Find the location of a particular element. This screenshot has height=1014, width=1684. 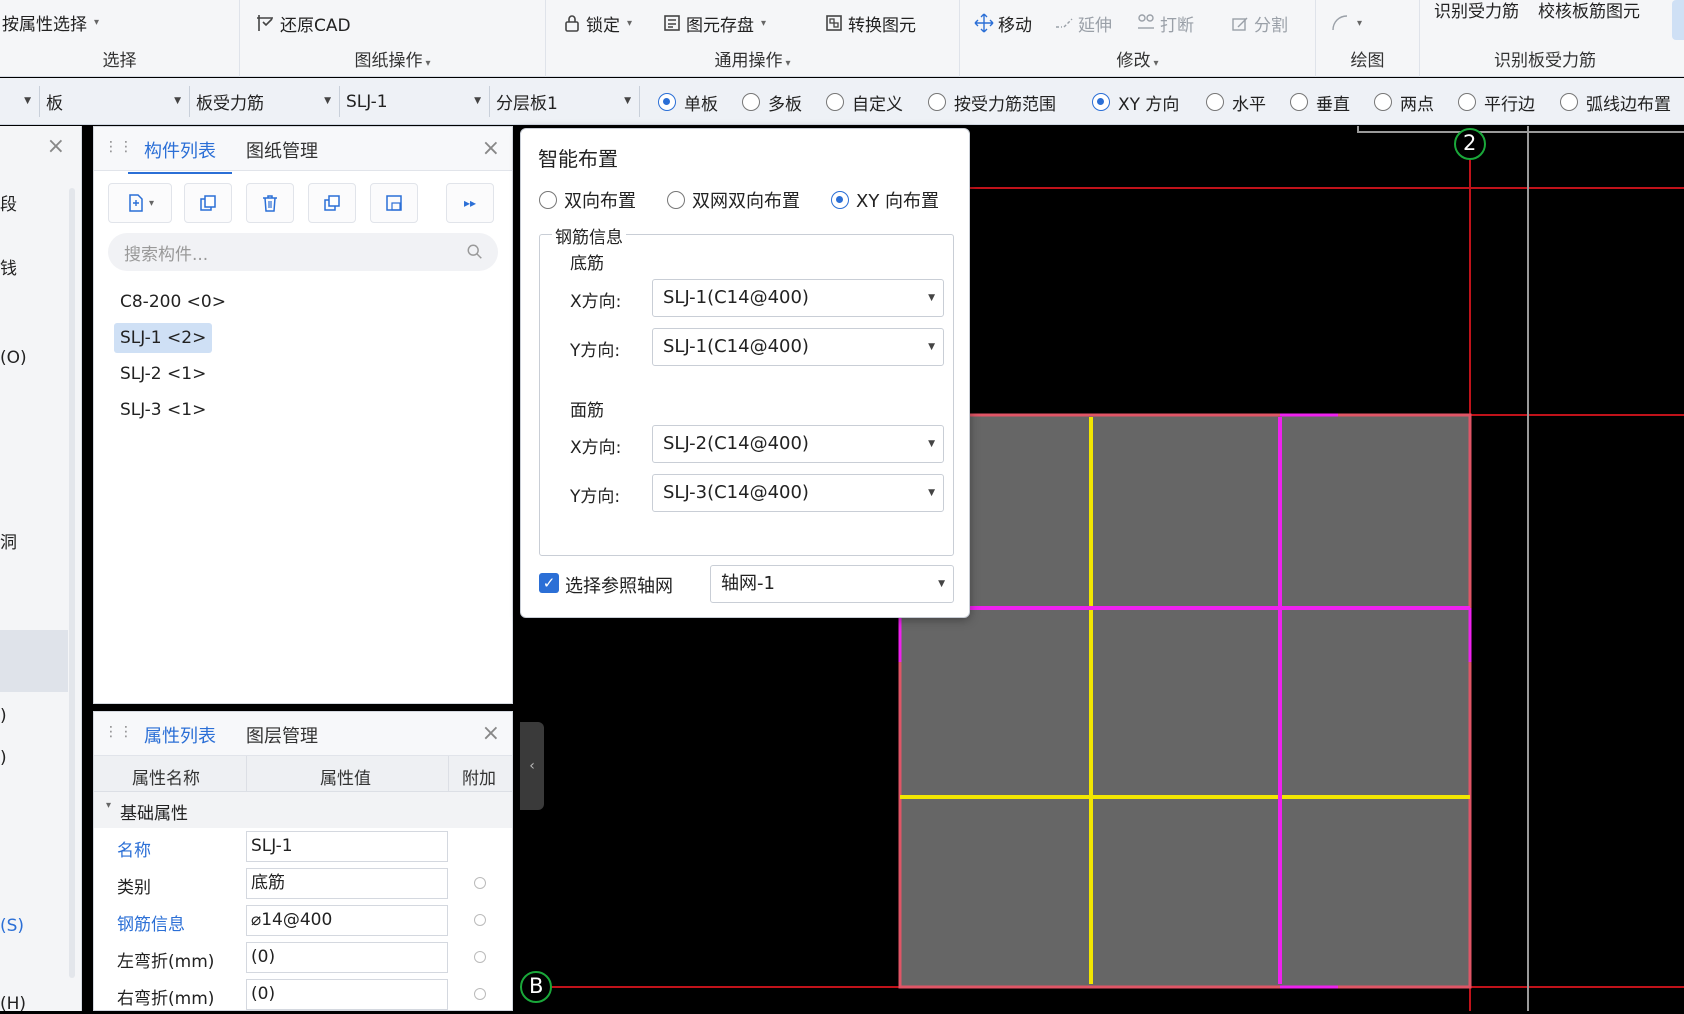

left-panel-close-icon: × is located at coordinates (56, 146).